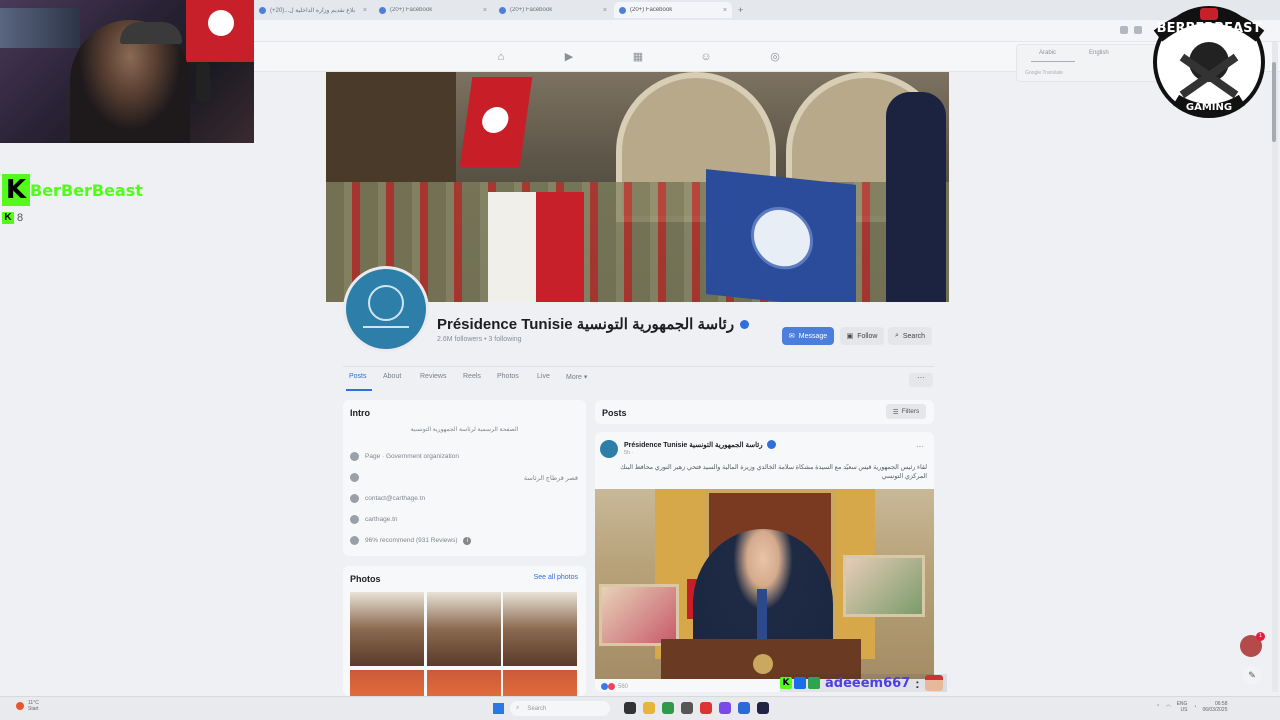  Describe the element at coordinates (20, 706) in the screenshot. I see `weather-icon` at that location.